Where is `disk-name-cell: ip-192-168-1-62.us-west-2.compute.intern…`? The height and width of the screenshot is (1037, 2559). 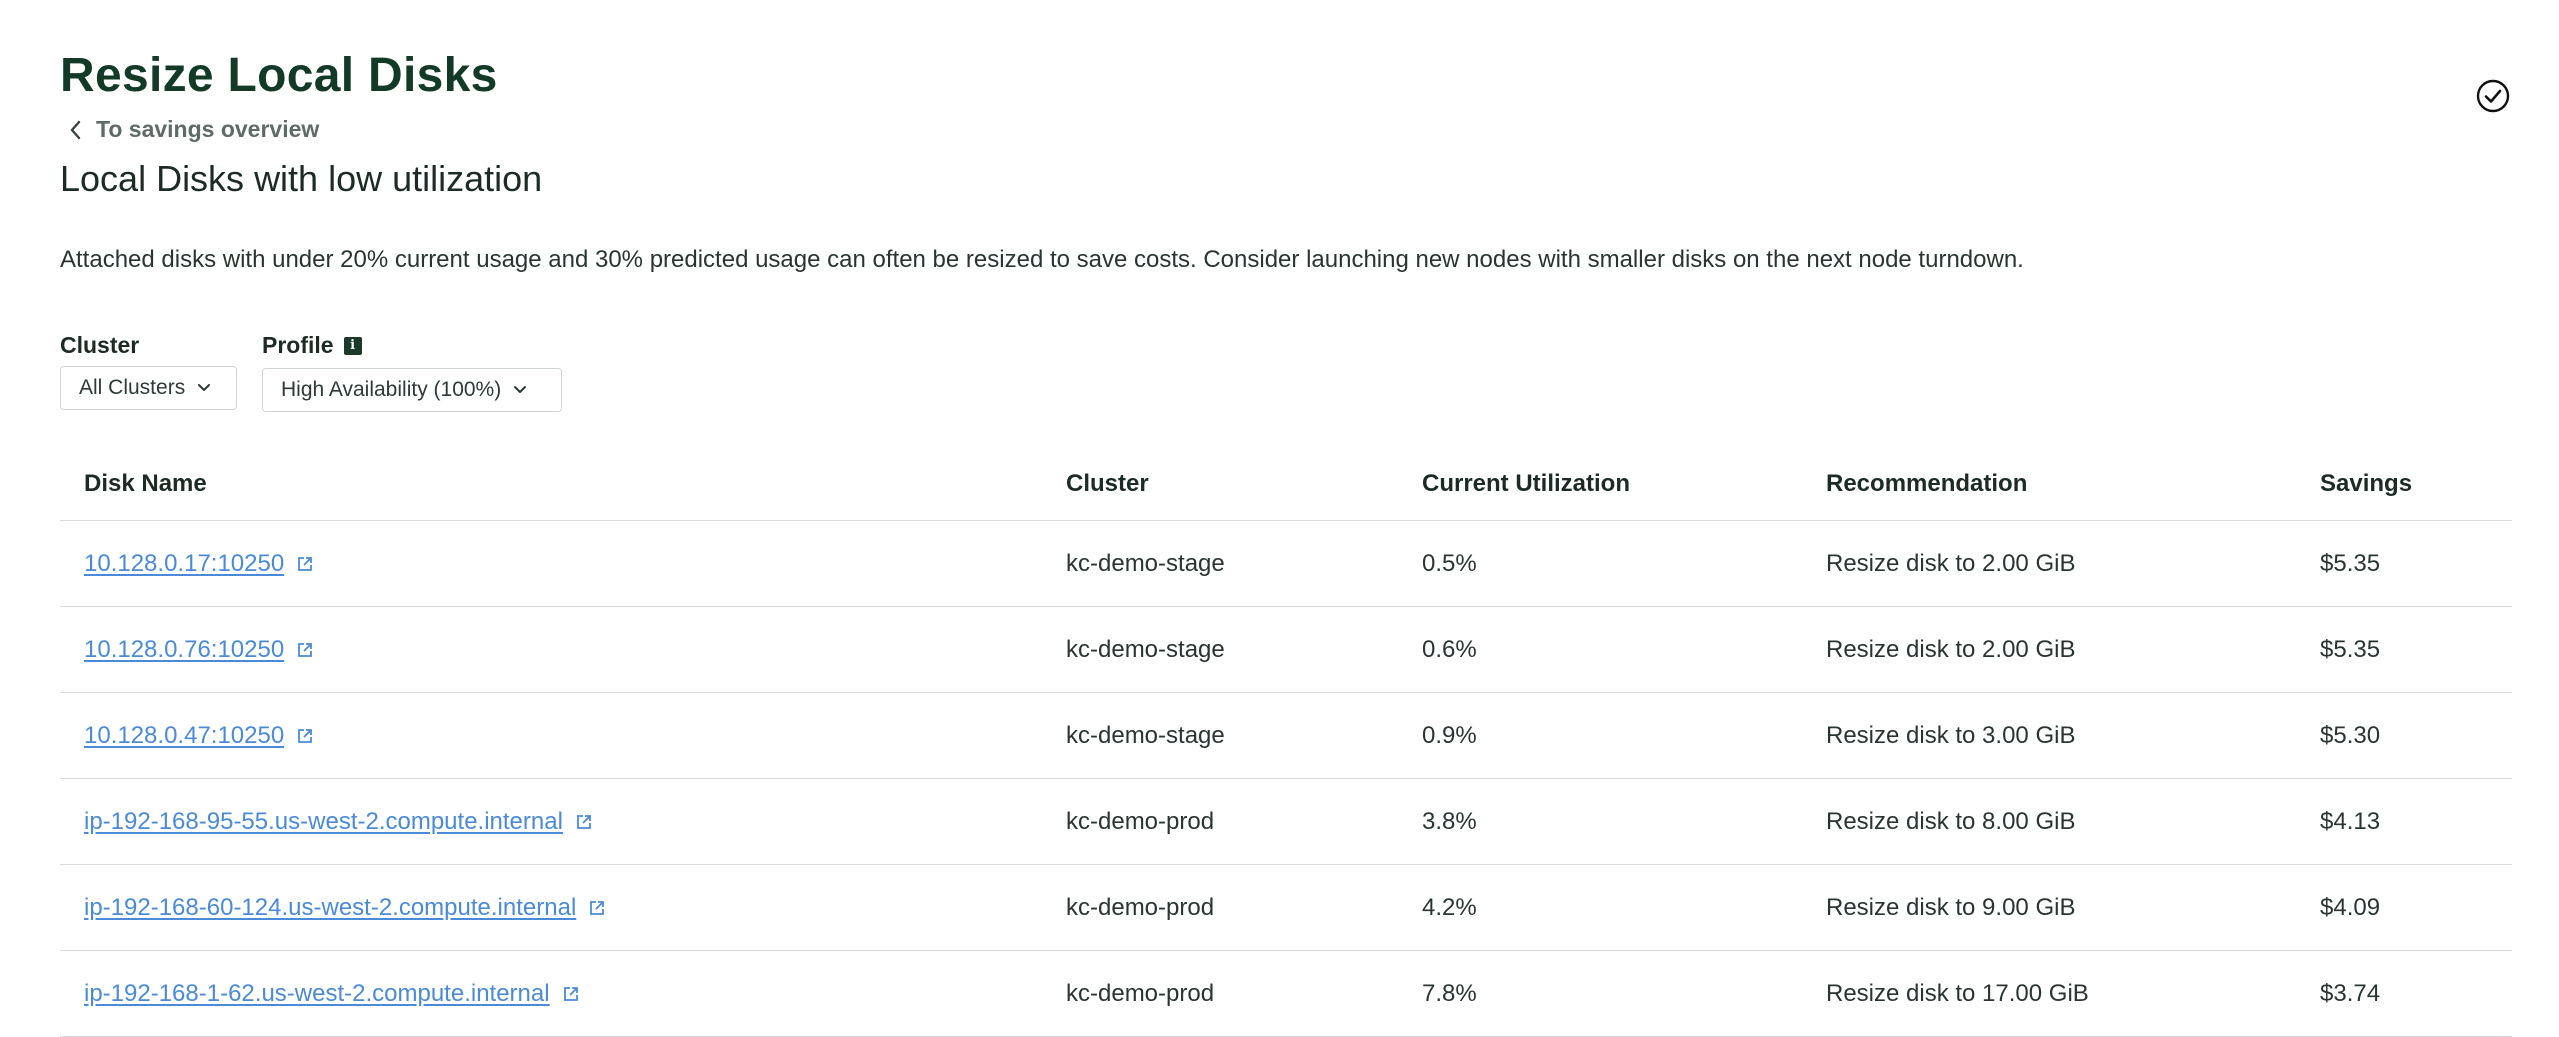 disk-name-cell: ip-192-168-1-62.us-west-2.compute.intern… is located at coordinates (551, 993).